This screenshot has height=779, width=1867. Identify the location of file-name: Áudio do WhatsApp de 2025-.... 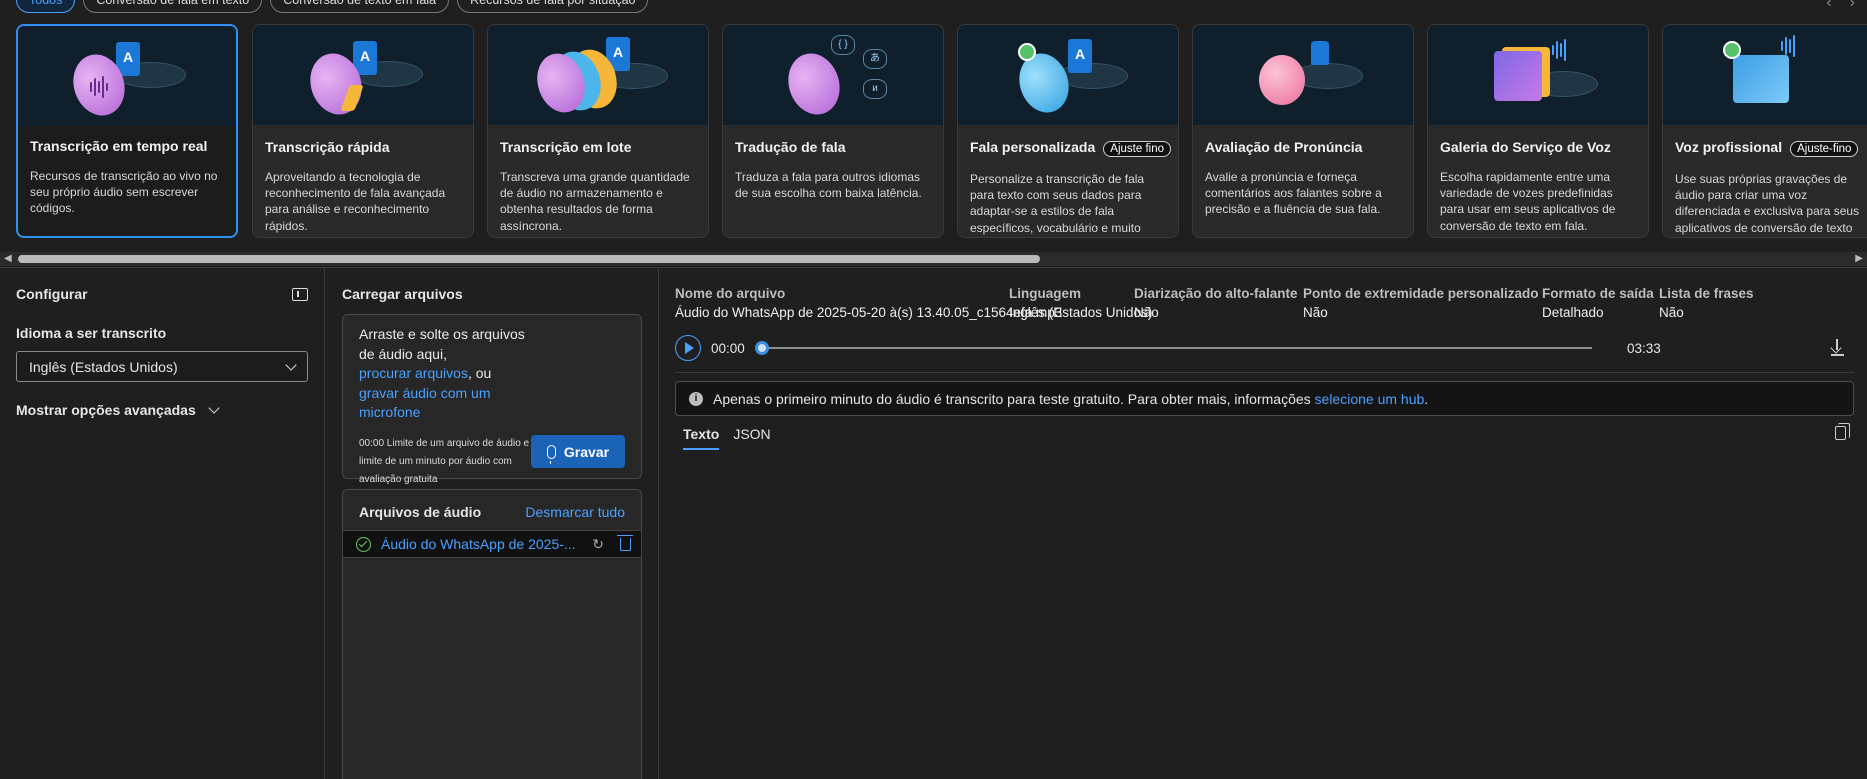
(481, 544).